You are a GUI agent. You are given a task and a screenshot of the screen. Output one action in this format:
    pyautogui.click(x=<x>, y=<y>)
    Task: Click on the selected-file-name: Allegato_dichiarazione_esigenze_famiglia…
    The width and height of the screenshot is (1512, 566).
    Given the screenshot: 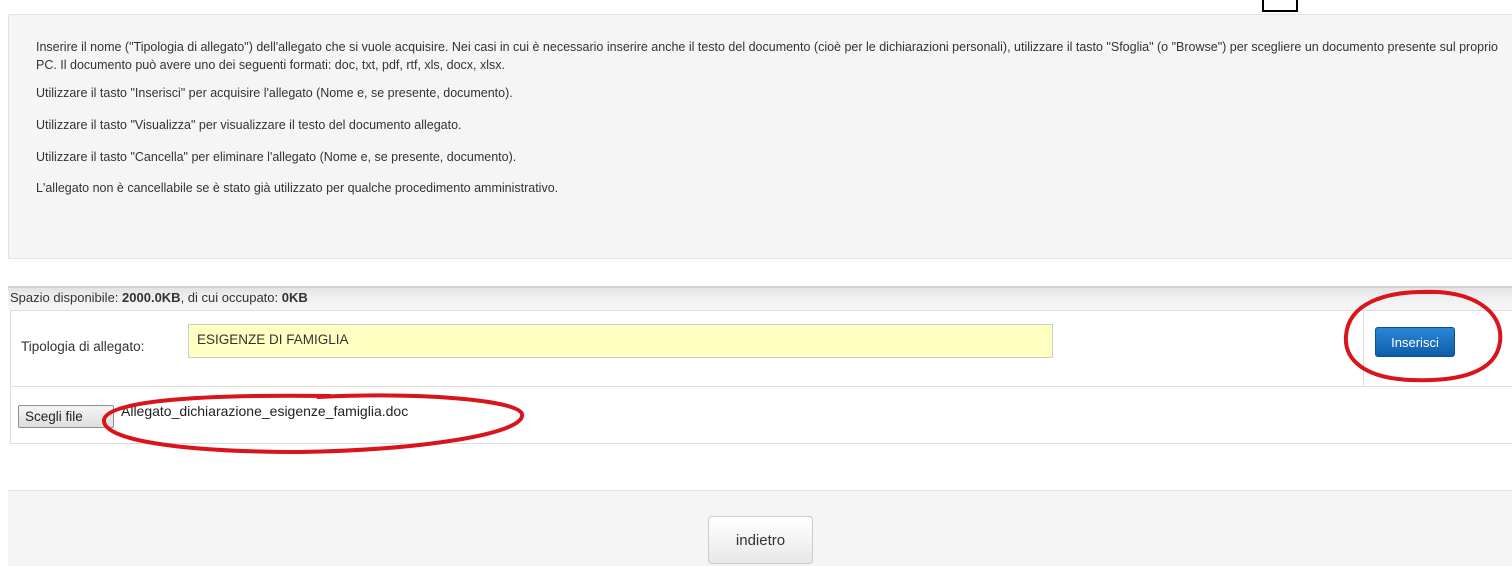 What is the action you would take?
    pyautogui.click(x=265, y=411)
    